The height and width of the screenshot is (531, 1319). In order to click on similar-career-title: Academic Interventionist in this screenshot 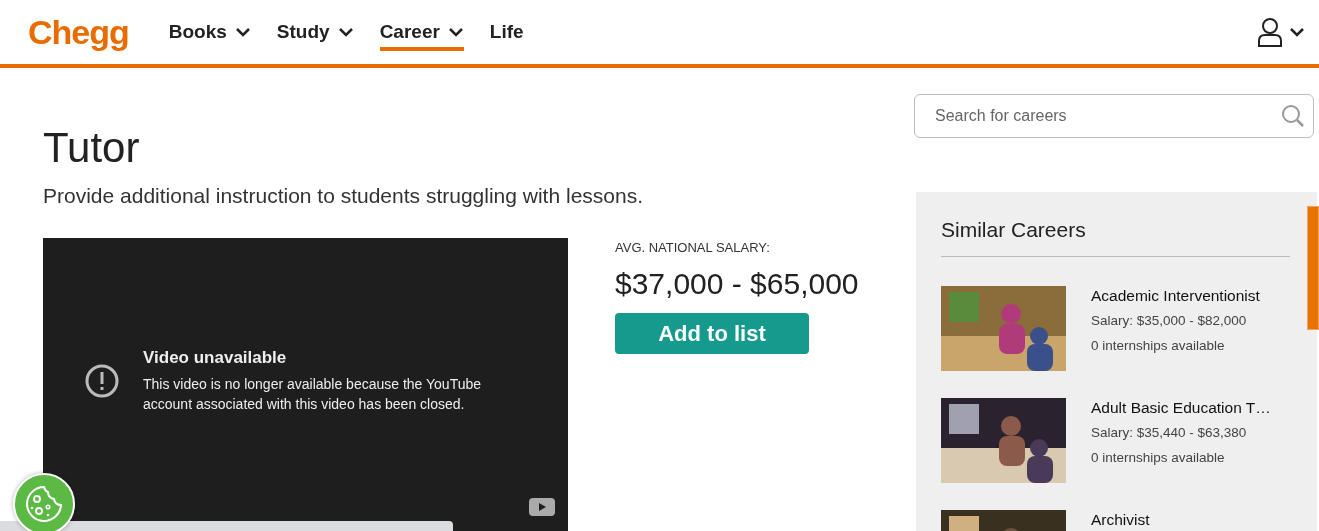, I will do `click(1175, 296)`.